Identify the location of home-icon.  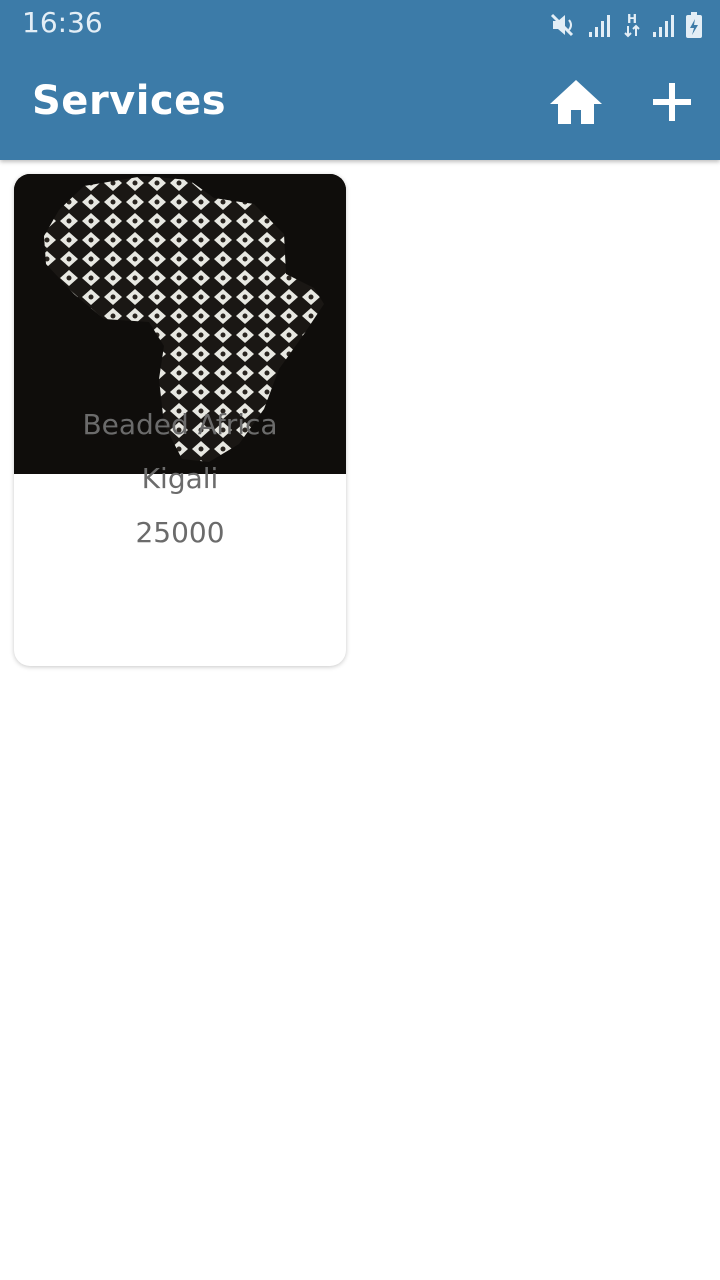
(576, 104).